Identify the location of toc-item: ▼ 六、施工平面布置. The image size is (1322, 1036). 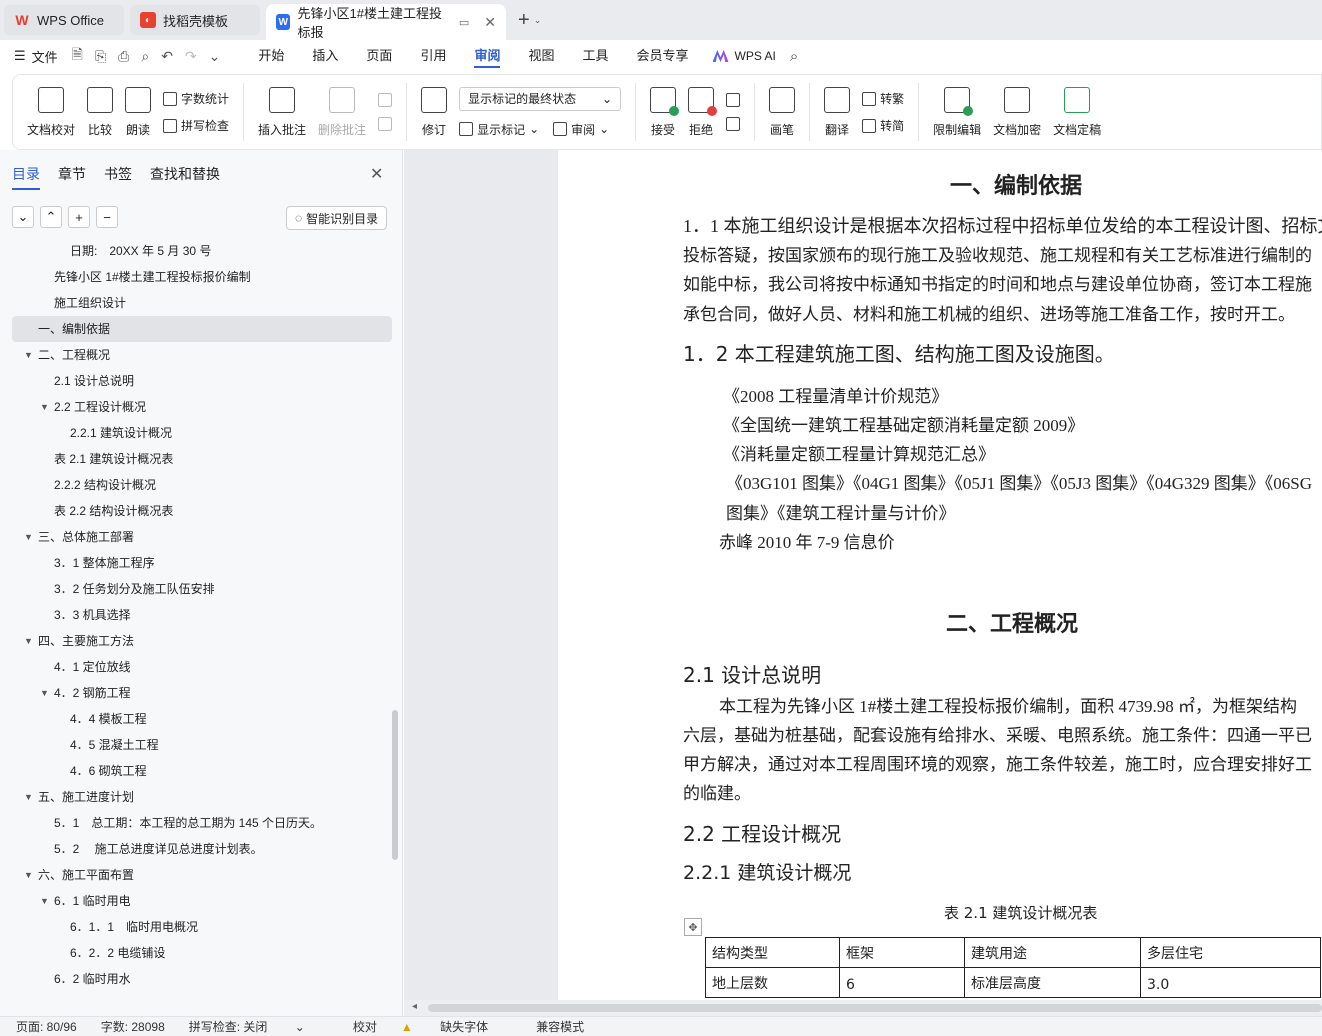
(202, 875).